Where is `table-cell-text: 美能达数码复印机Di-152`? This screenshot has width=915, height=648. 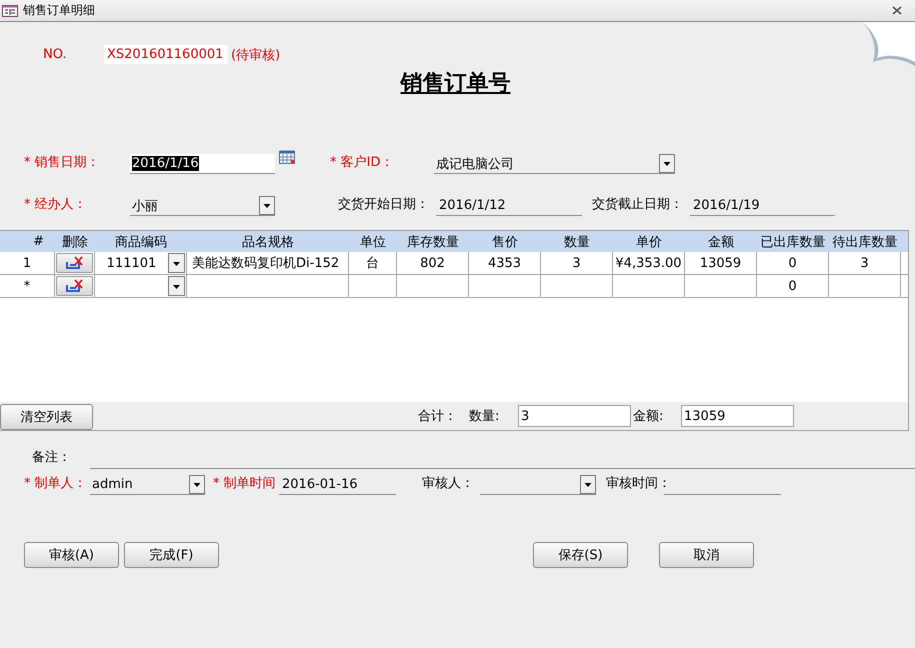 table-cell-text: 美能达数码复印机Di-152 is located at coordinates (266, 263).